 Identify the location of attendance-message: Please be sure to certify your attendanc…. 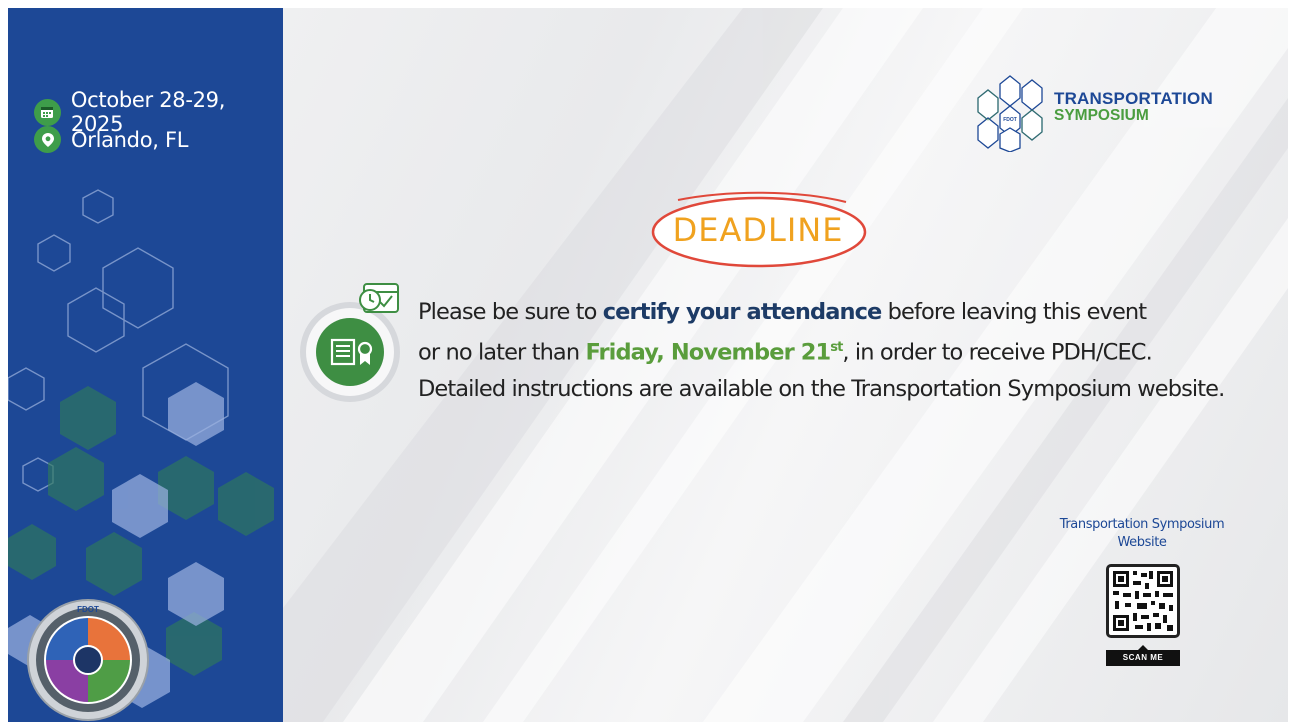
(848, 350).